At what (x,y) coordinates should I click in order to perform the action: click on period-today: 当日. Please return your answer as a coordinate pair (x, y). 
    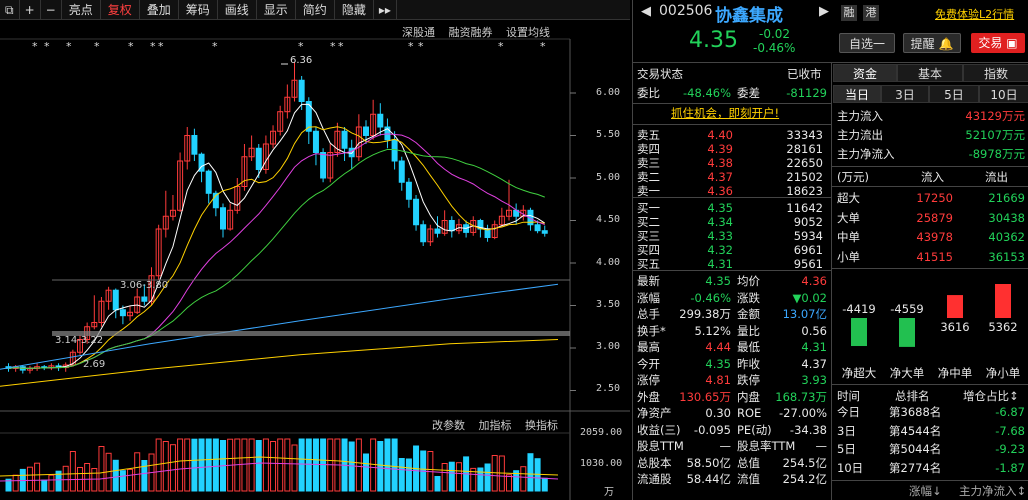
    Looking at the image, I should click on (857, 94).